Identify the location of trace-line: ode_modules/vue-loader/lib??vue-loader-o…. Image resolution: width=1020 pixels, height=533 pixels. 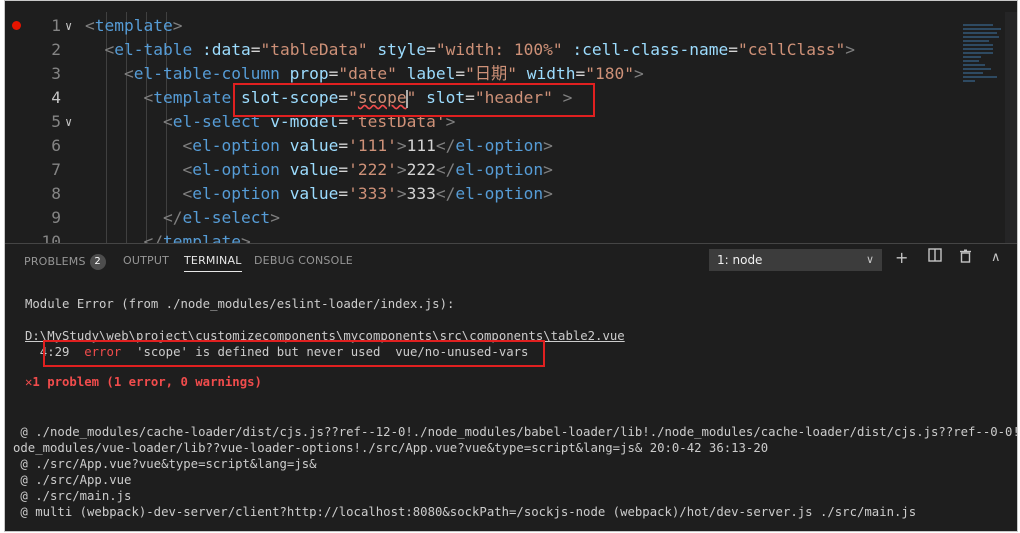
(391, 448).